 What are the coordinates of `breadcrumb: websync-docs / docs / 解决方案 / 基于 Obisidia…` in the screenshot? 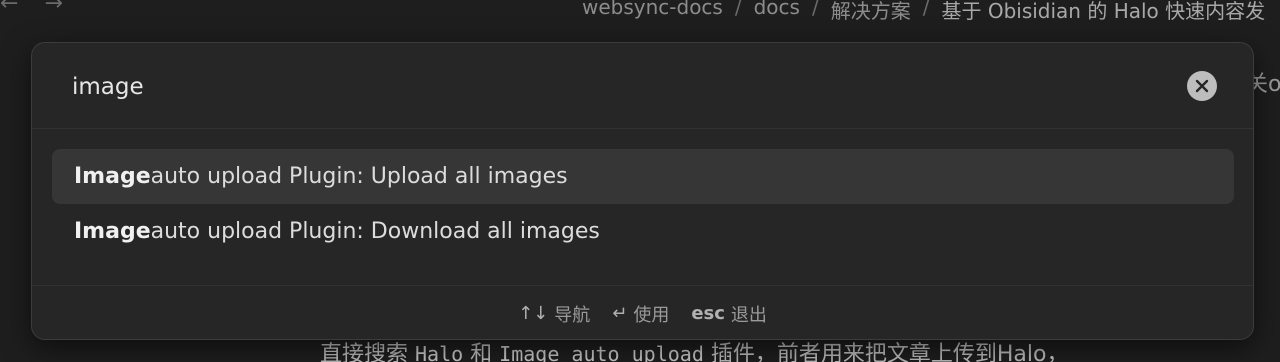 It's located at (923, 12).